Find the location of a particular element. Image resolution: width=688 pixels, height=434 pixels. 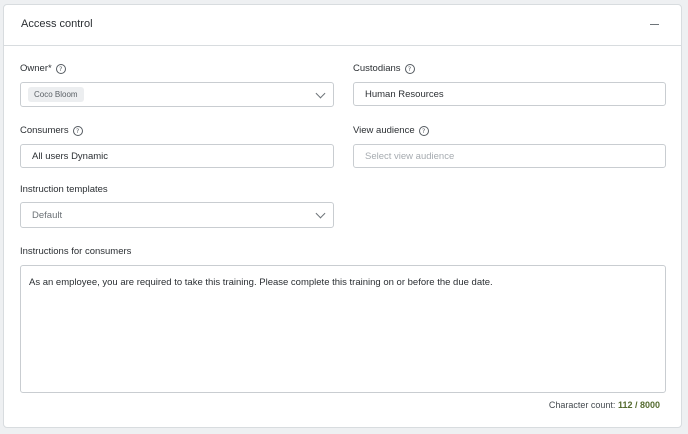

custodians-label: Custodians is located at coordinates (377, 68).